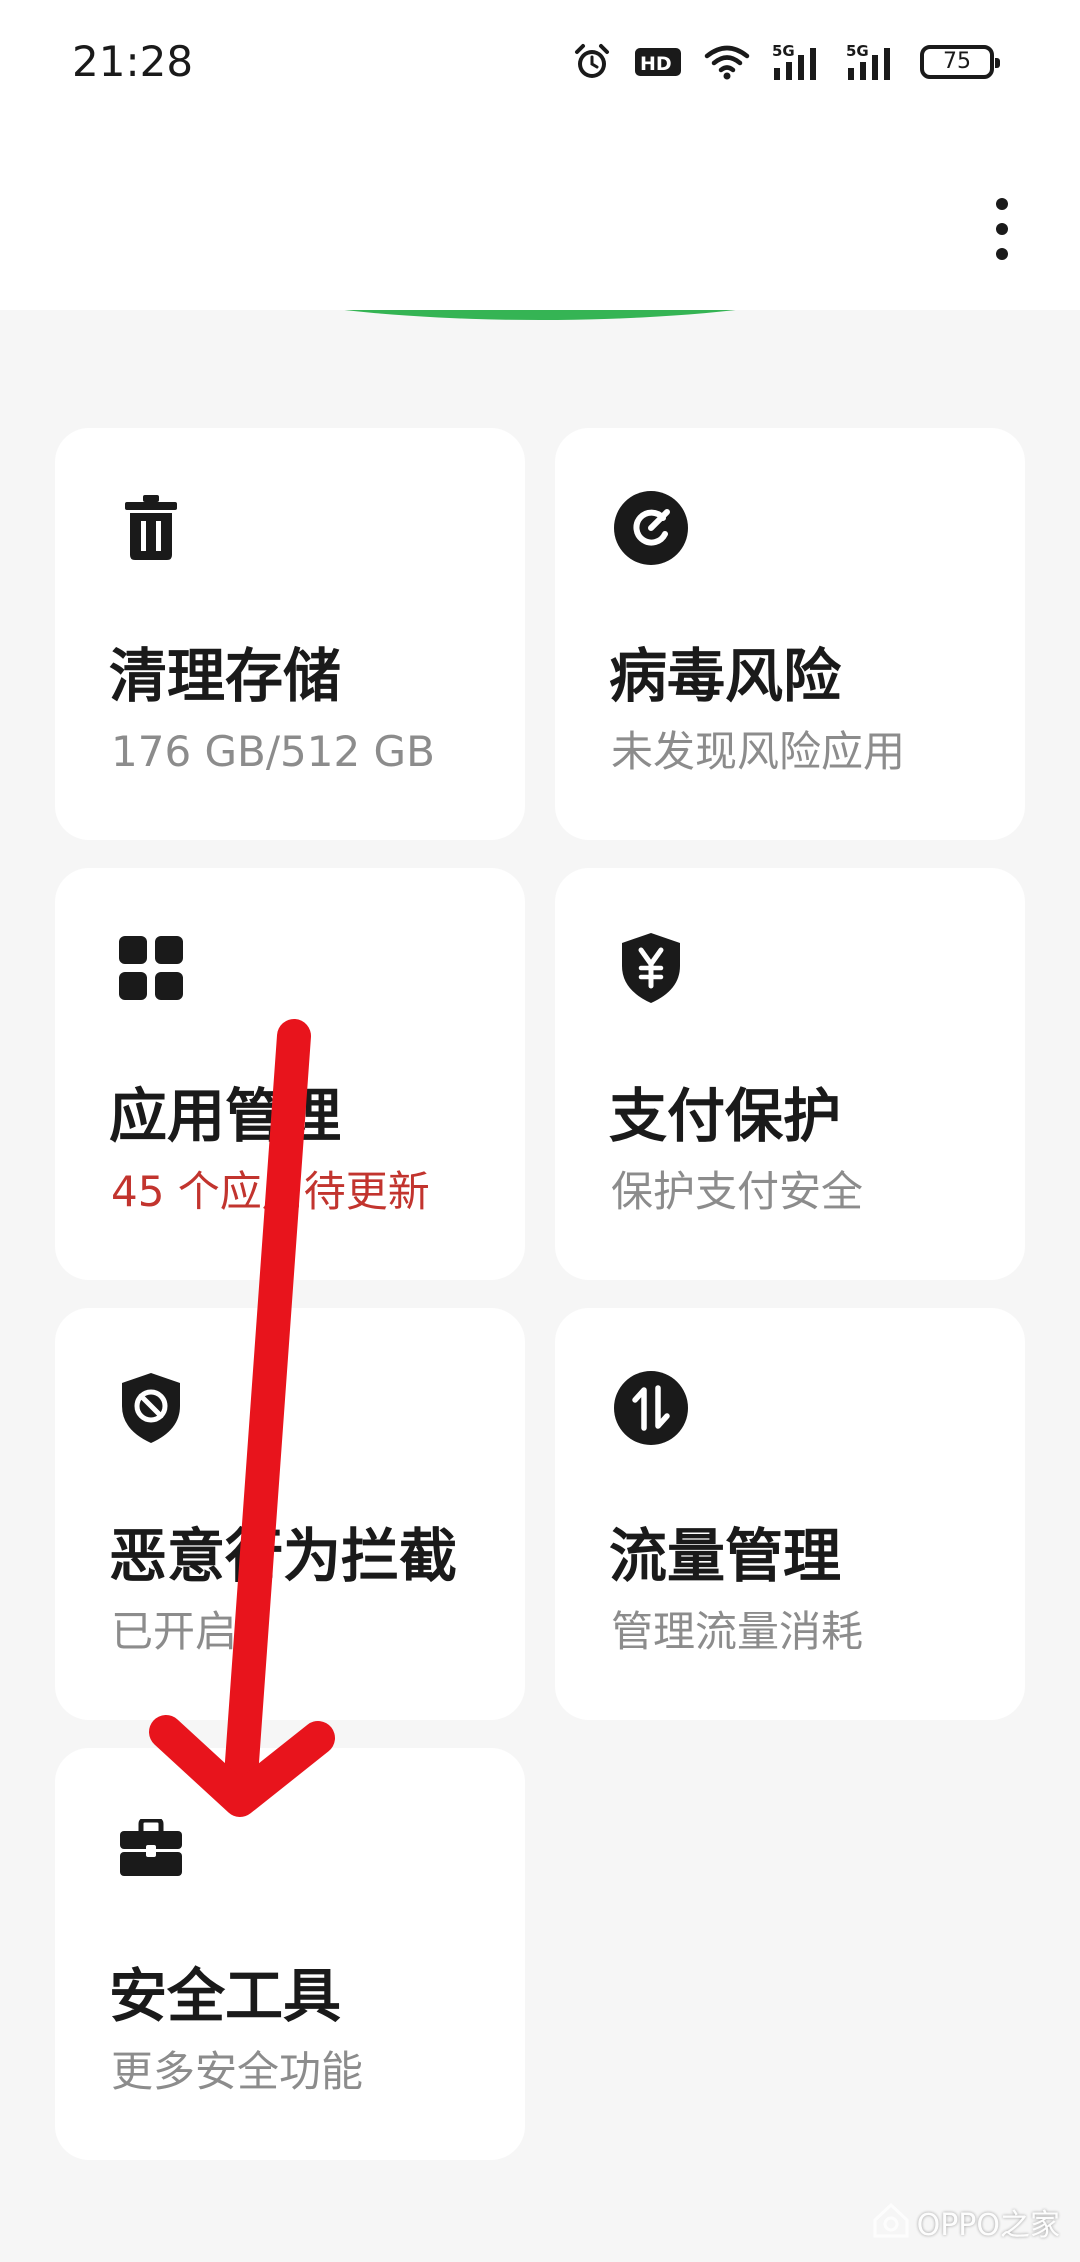  Describe the element at coordinates (237, 2071) in the screenshot. I see `card-subtitle: 更多安全功能` at that location.